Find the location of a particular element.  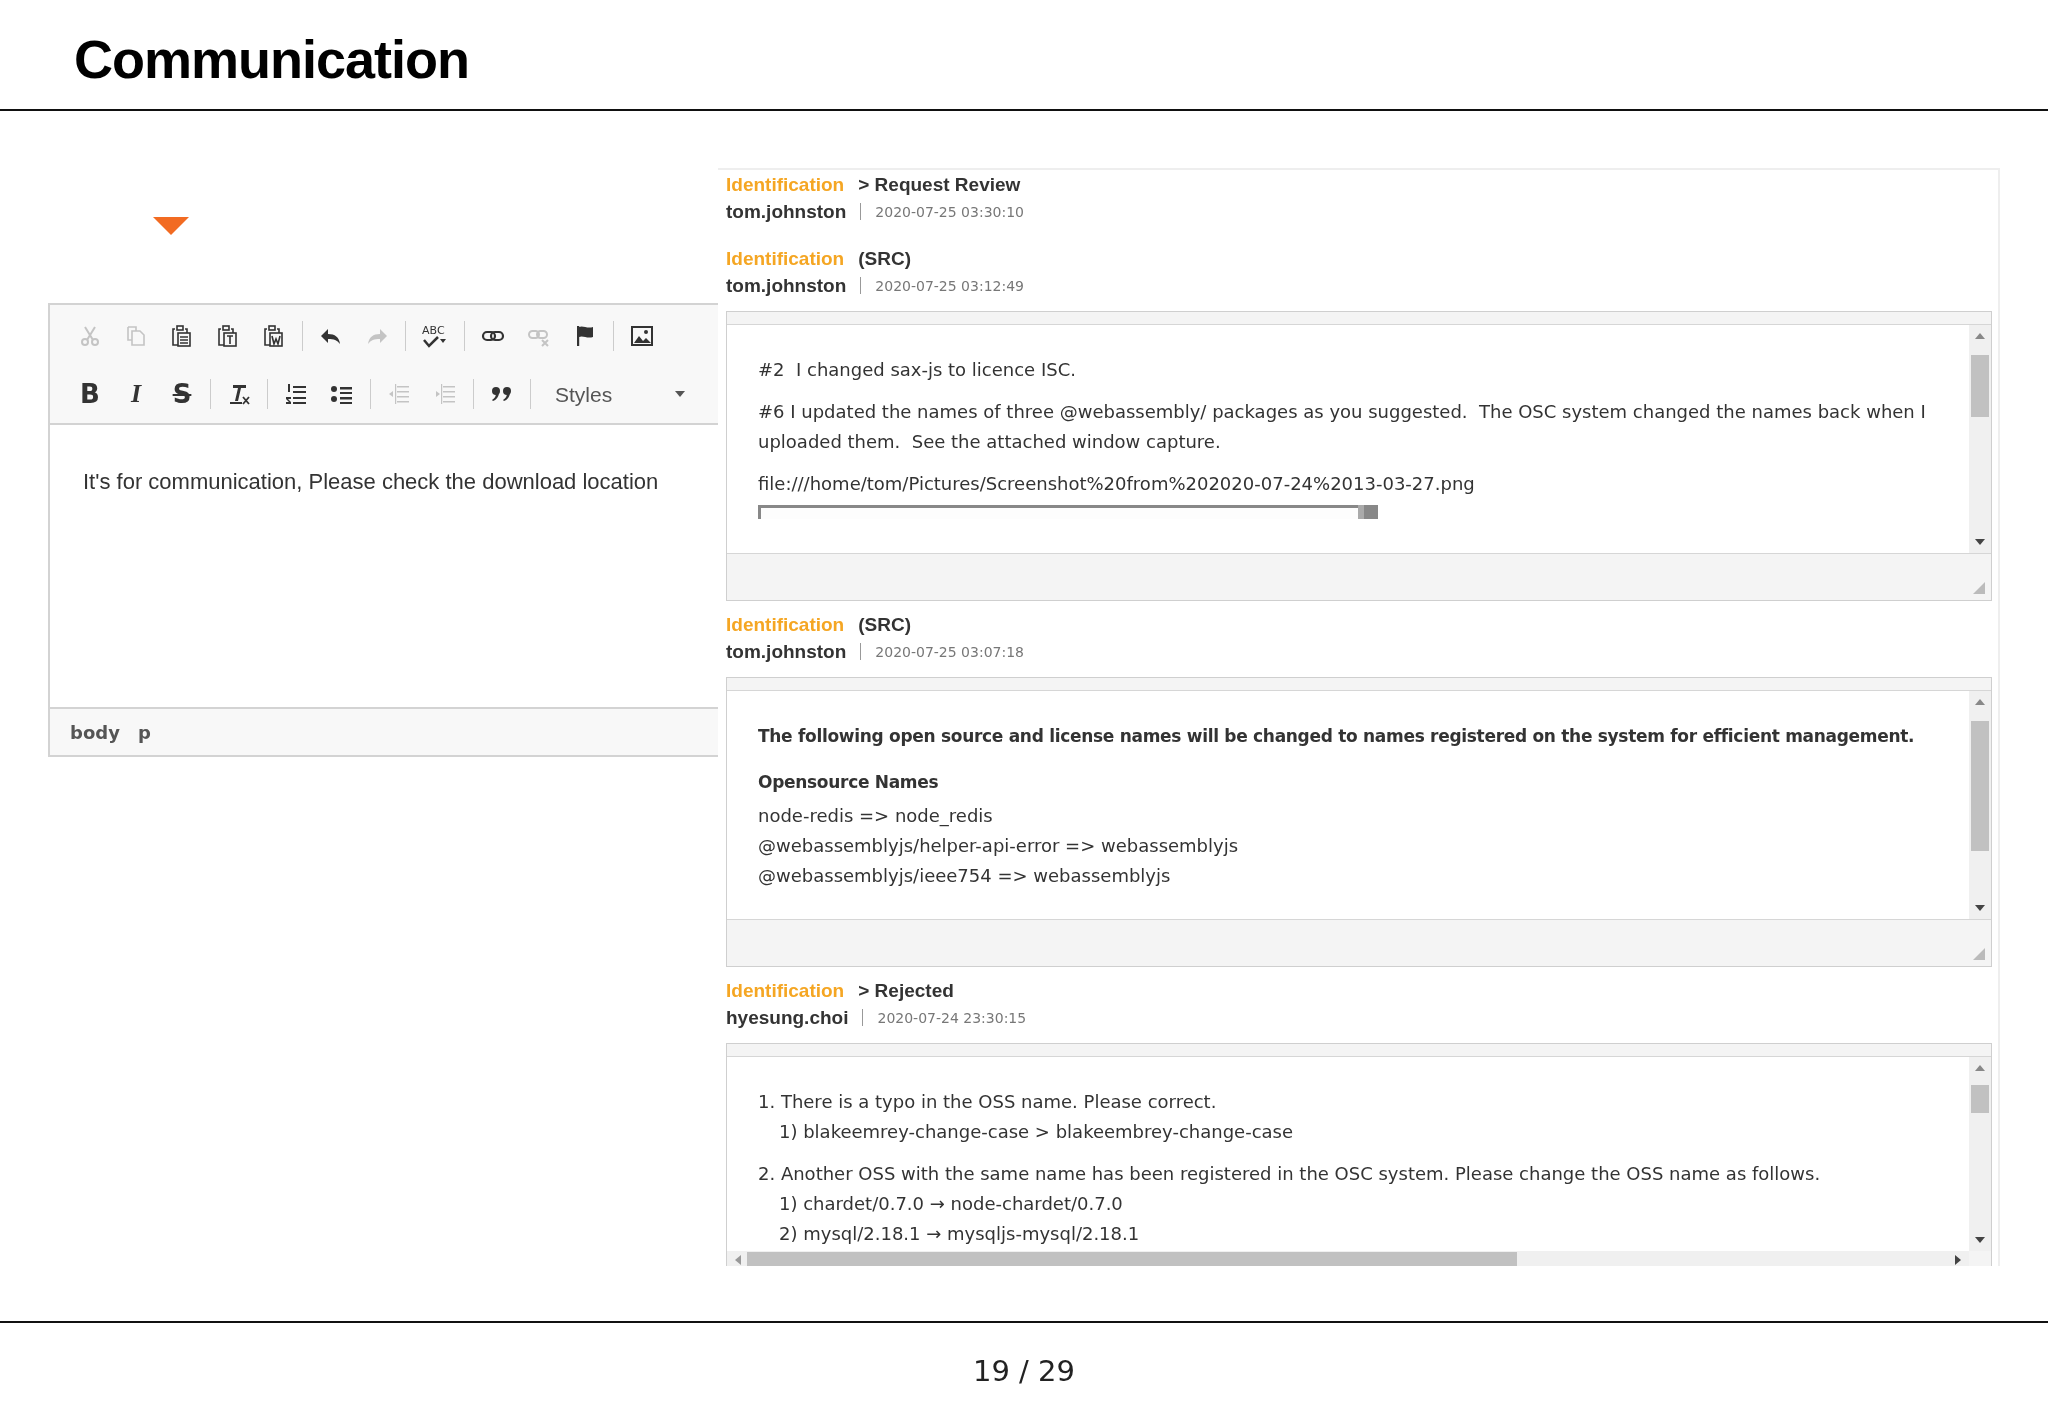

comment-line: @webassemblyjs/ieee754 => webassemblyjs is located at coordinates (965, 876).